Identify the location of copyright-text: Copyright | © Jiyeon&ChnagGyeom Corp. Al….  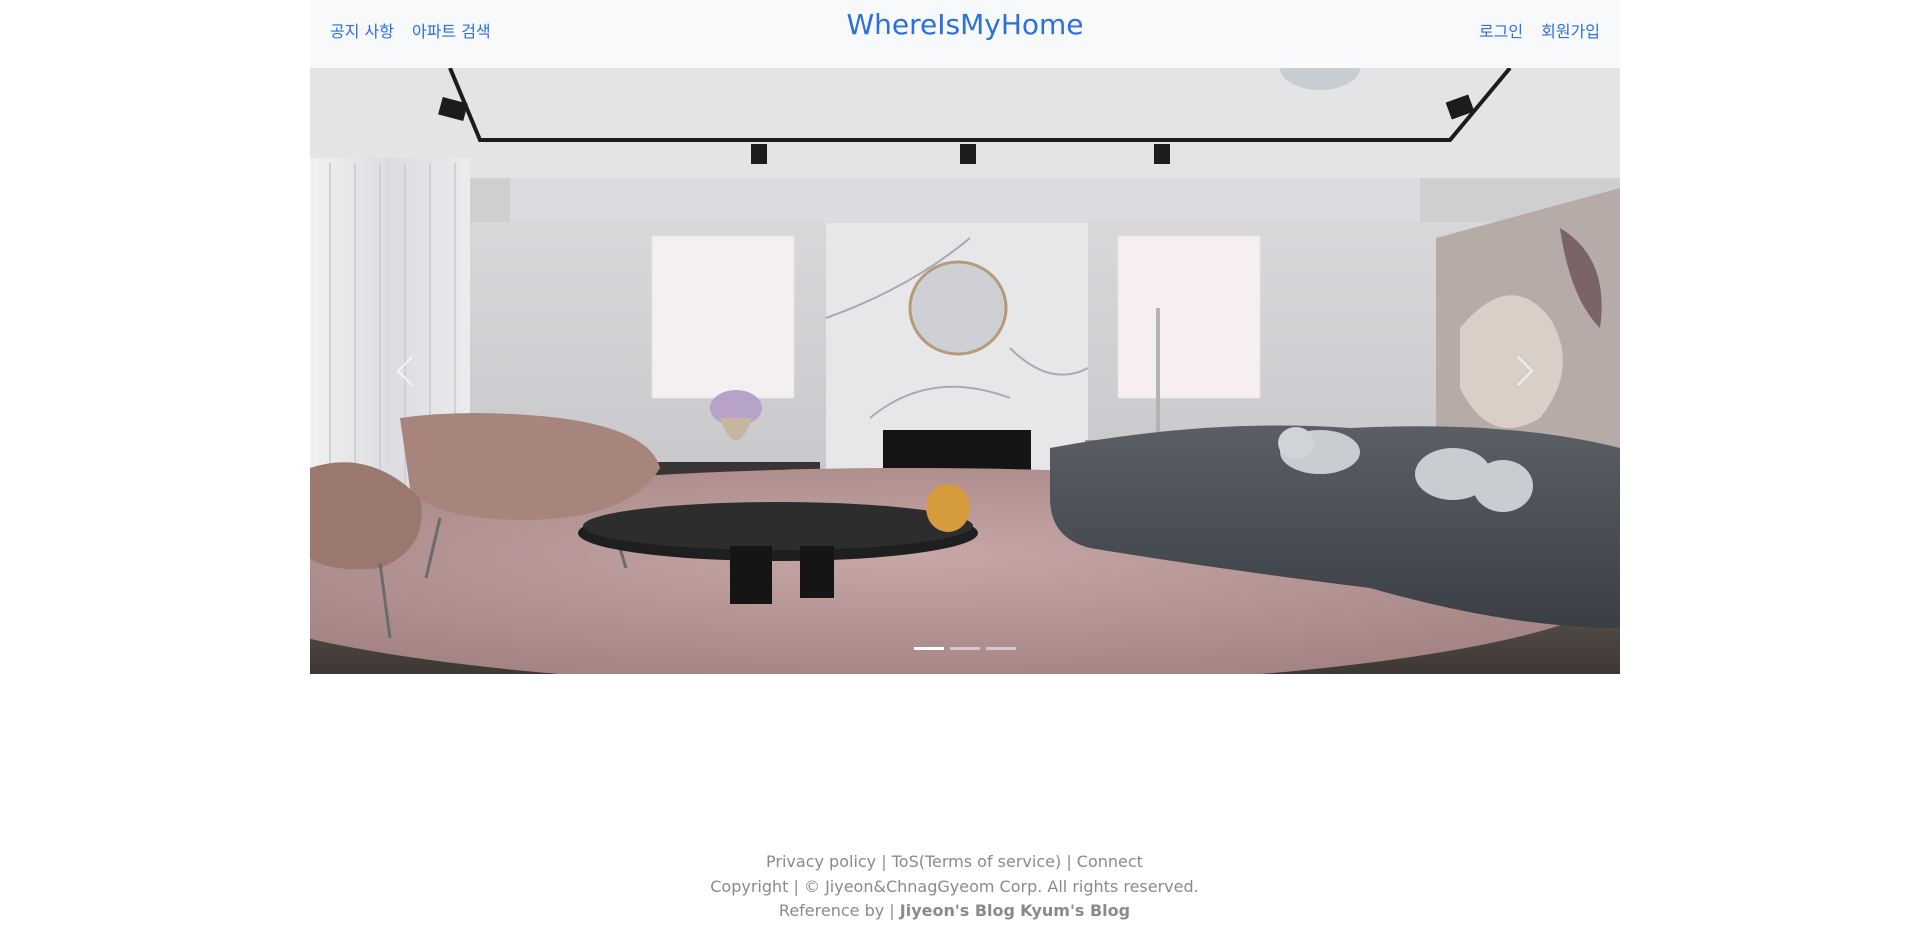
(954, 886).